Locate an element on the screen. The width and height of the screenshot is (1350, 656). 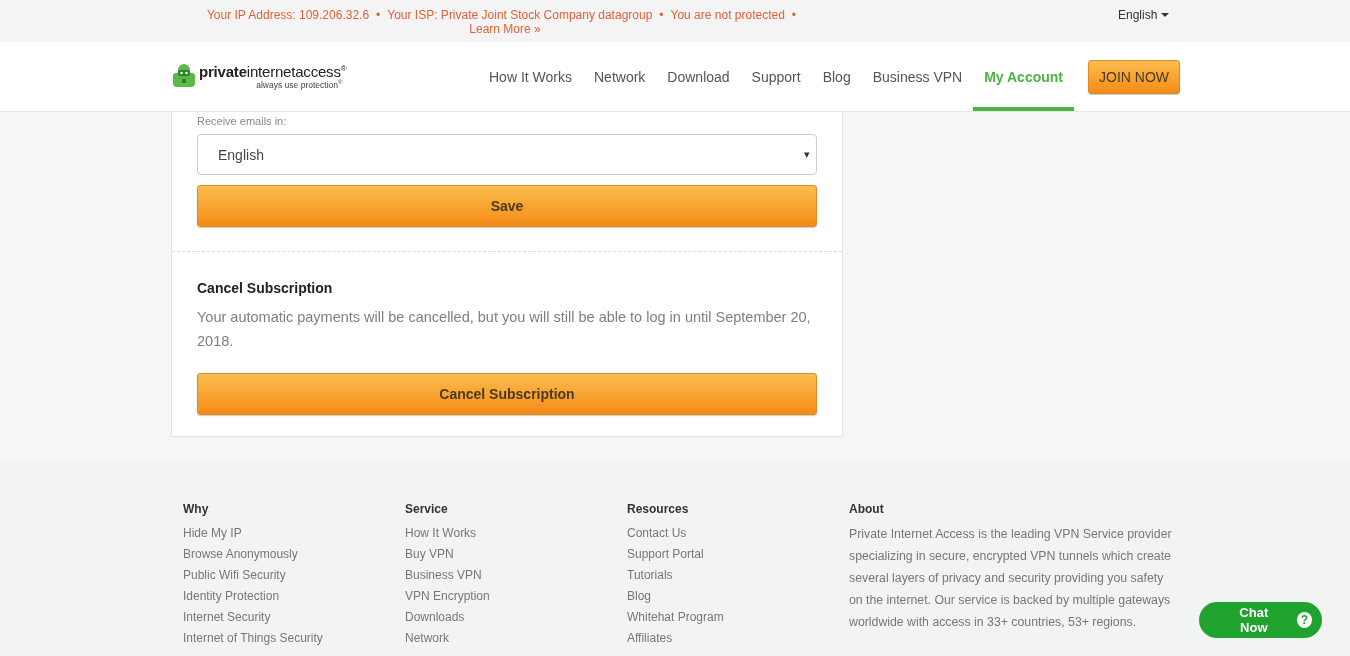
nav-tab: How It Works is located at coordinates (530, 76).